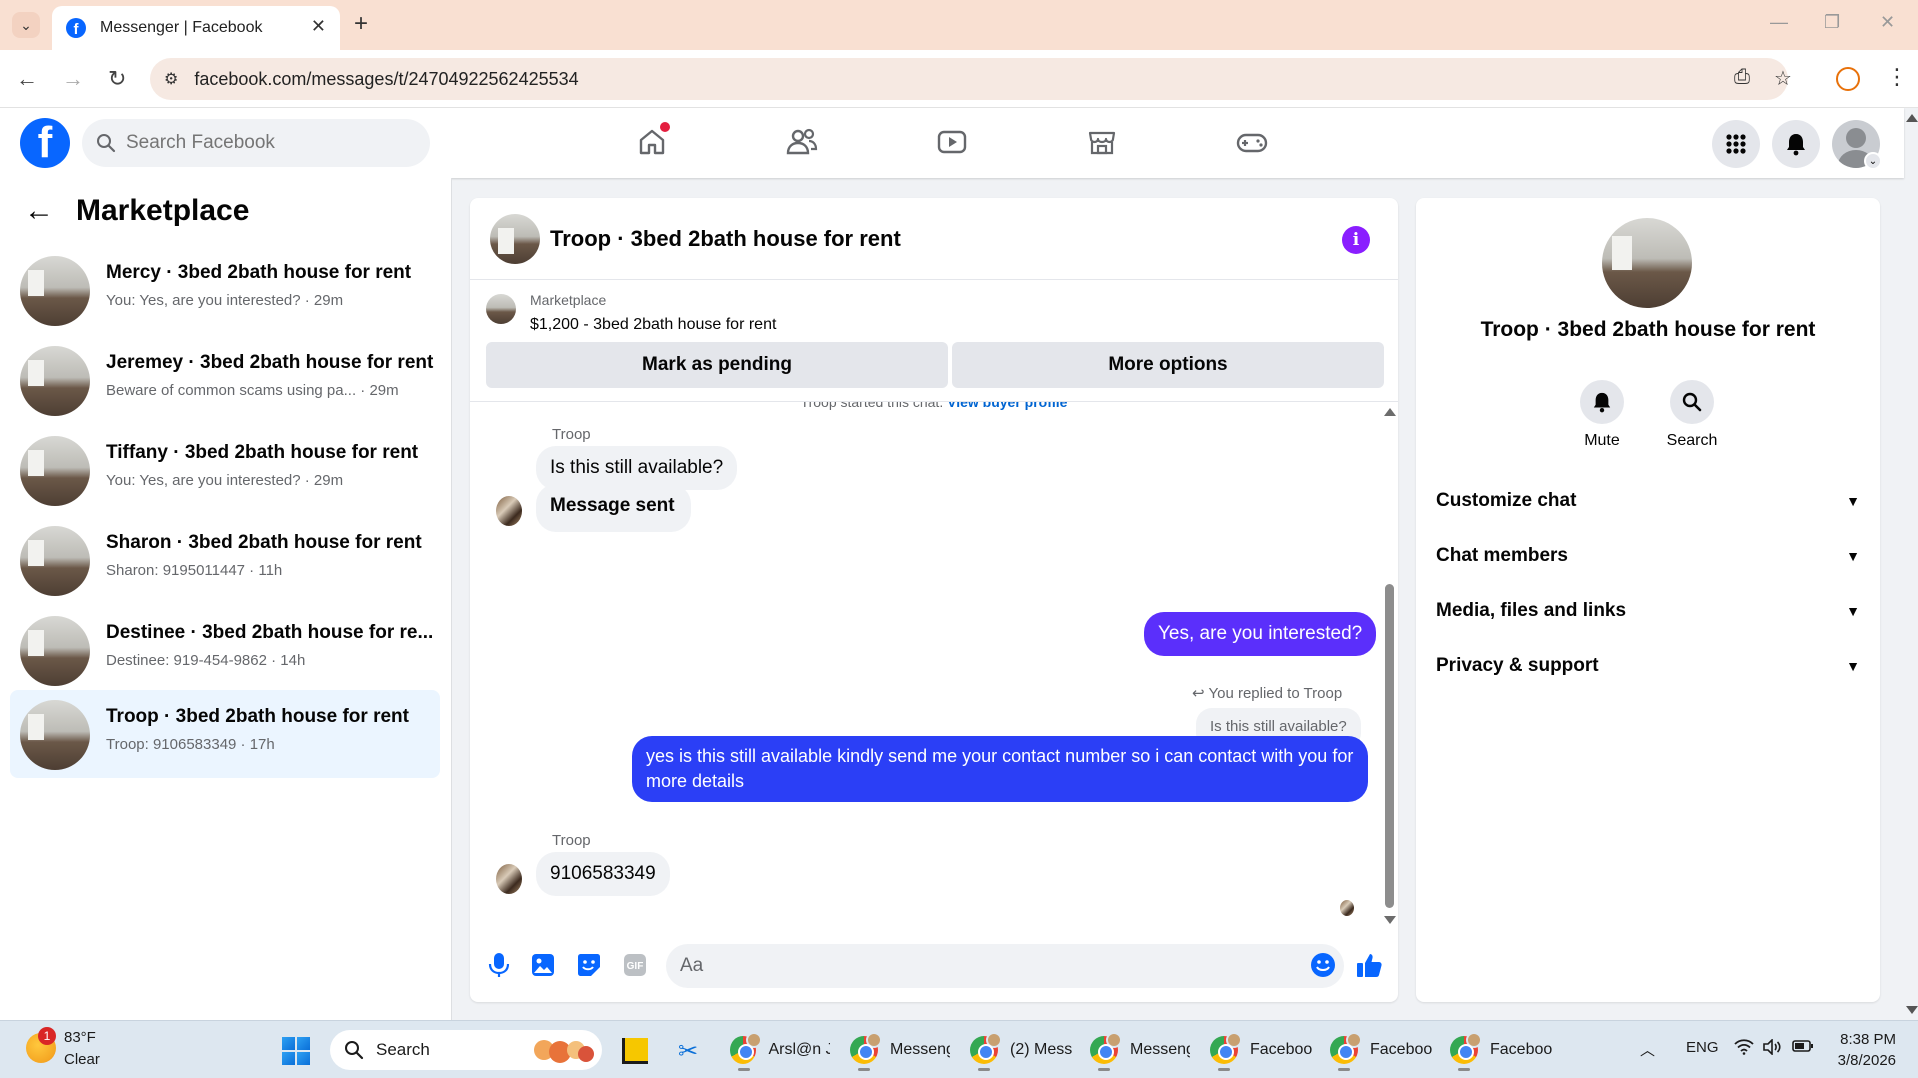  What do you see at coordinates (515, 239) in the screenshot?
I see `chat-avatar` at bounding box center [515, 239].